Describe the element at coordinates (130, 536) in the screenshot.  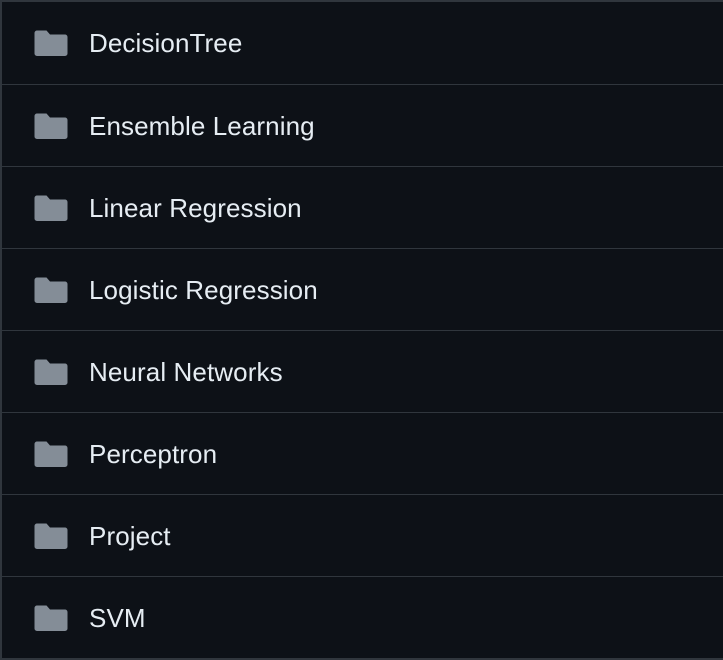
I see `folder-name: Project` at that location.